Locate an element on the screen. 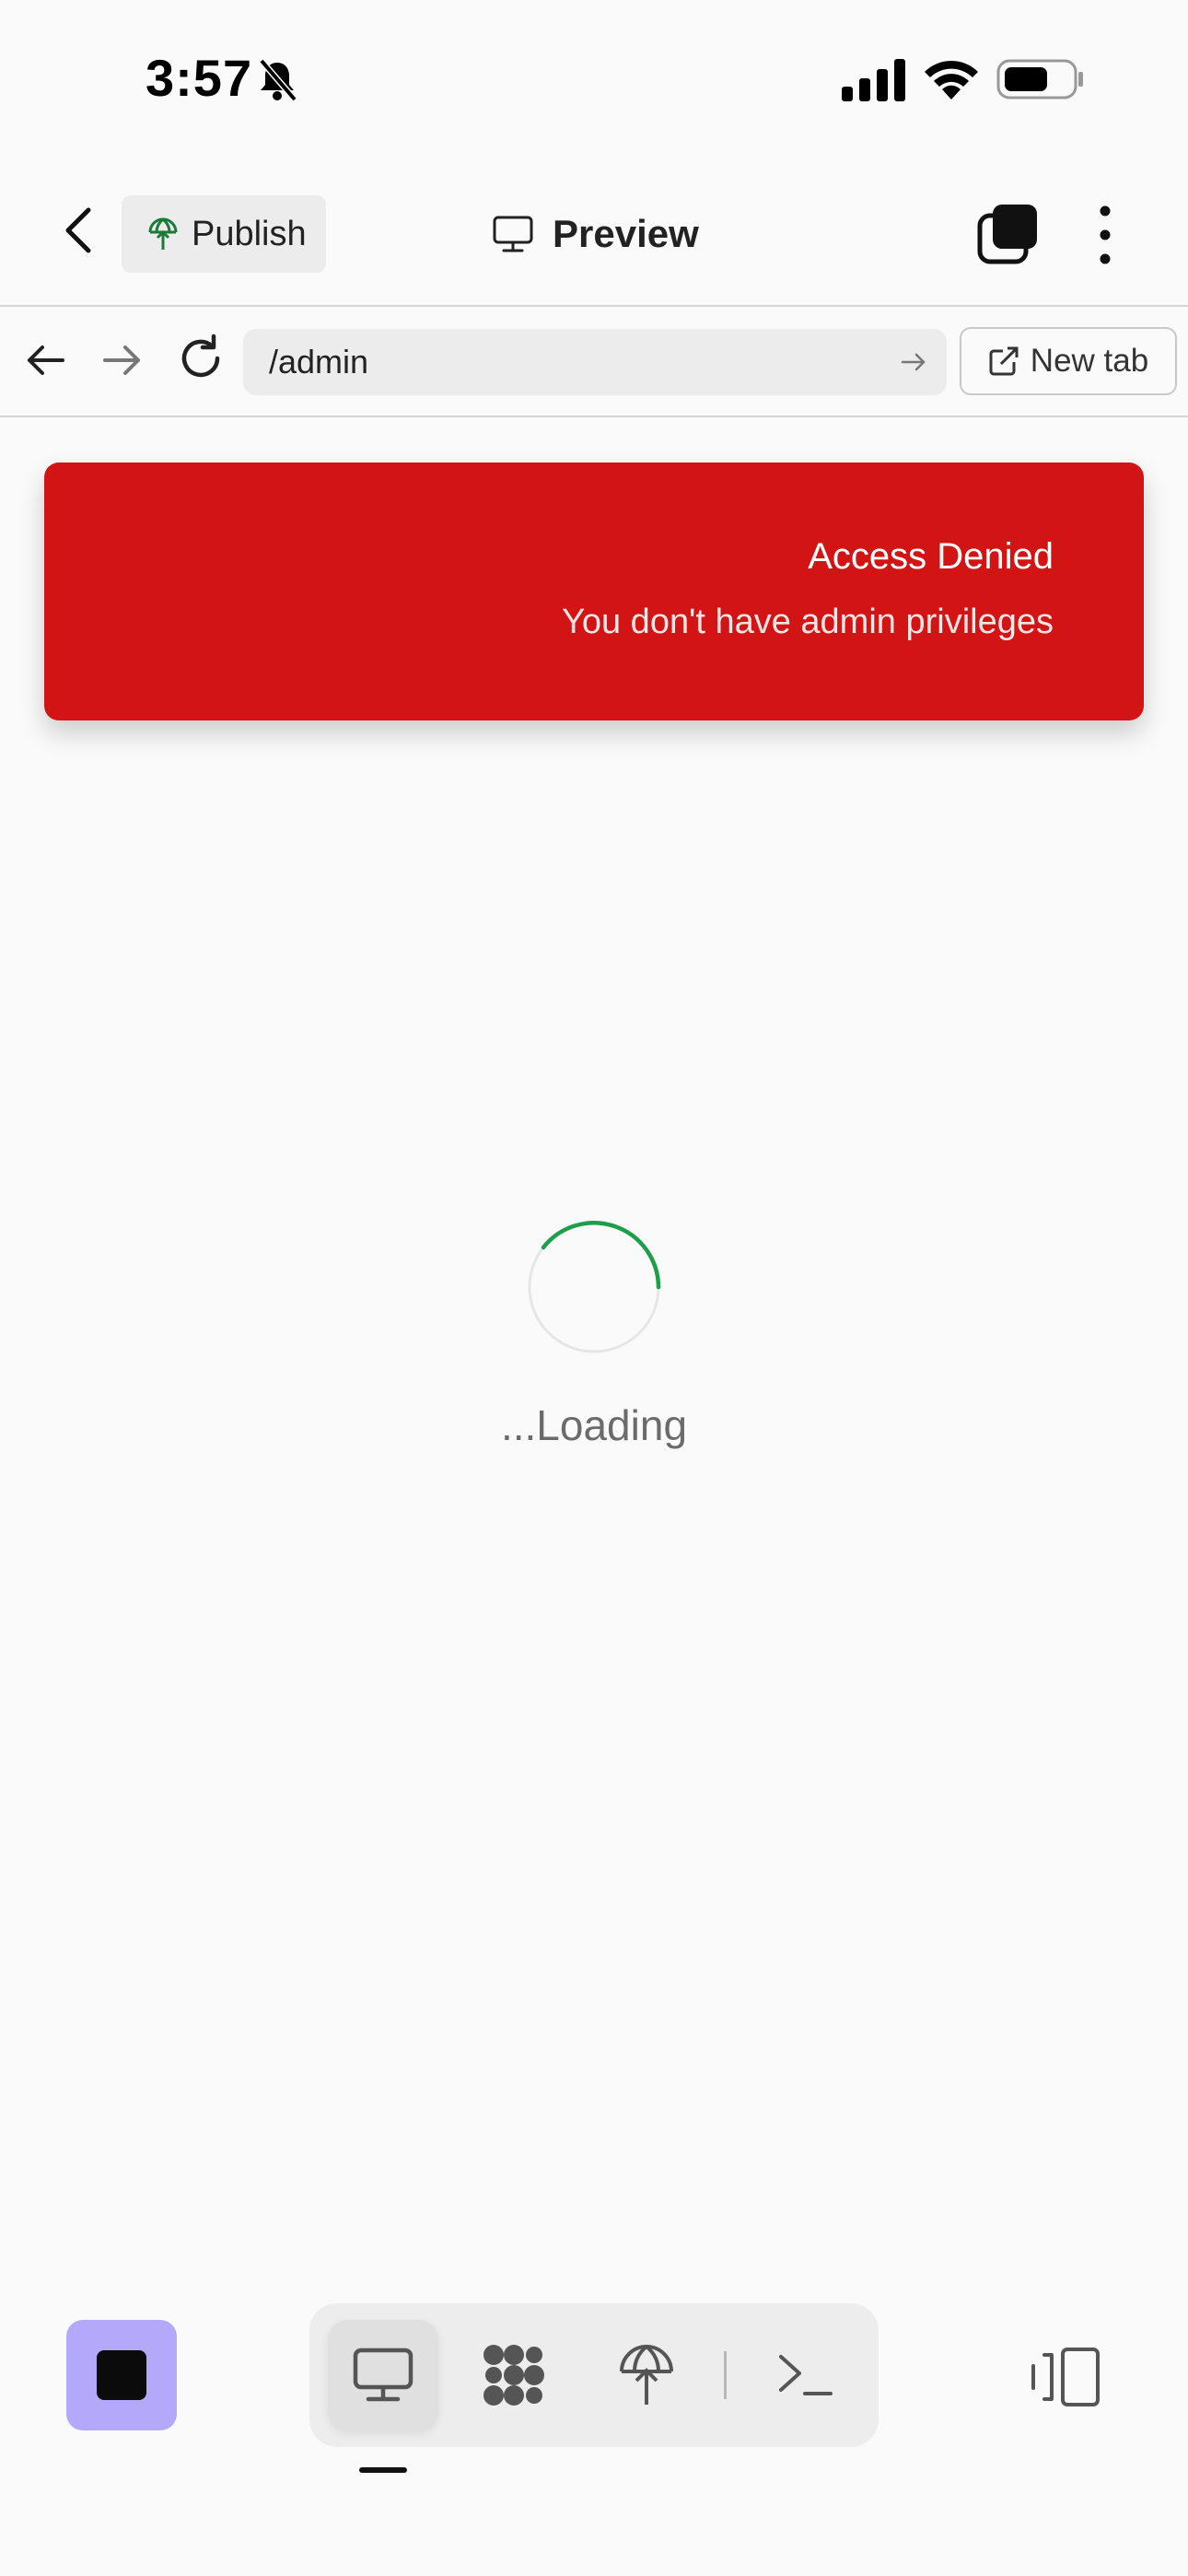 The height and width of the screenshot is (2576, 1188). url-text: /admin is located at coordinates (319, 362).